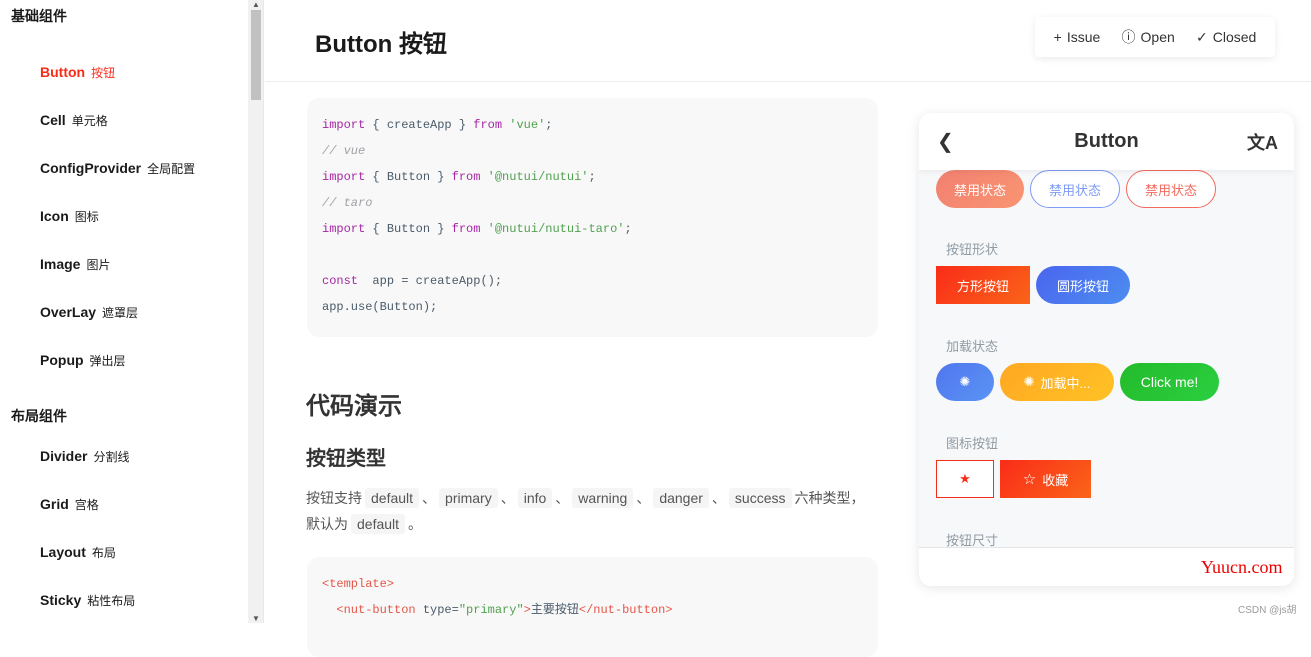 The height and width of the screenshot is (657, 1311). I want to click on loading-label: 加载状态, so click(972, 346).